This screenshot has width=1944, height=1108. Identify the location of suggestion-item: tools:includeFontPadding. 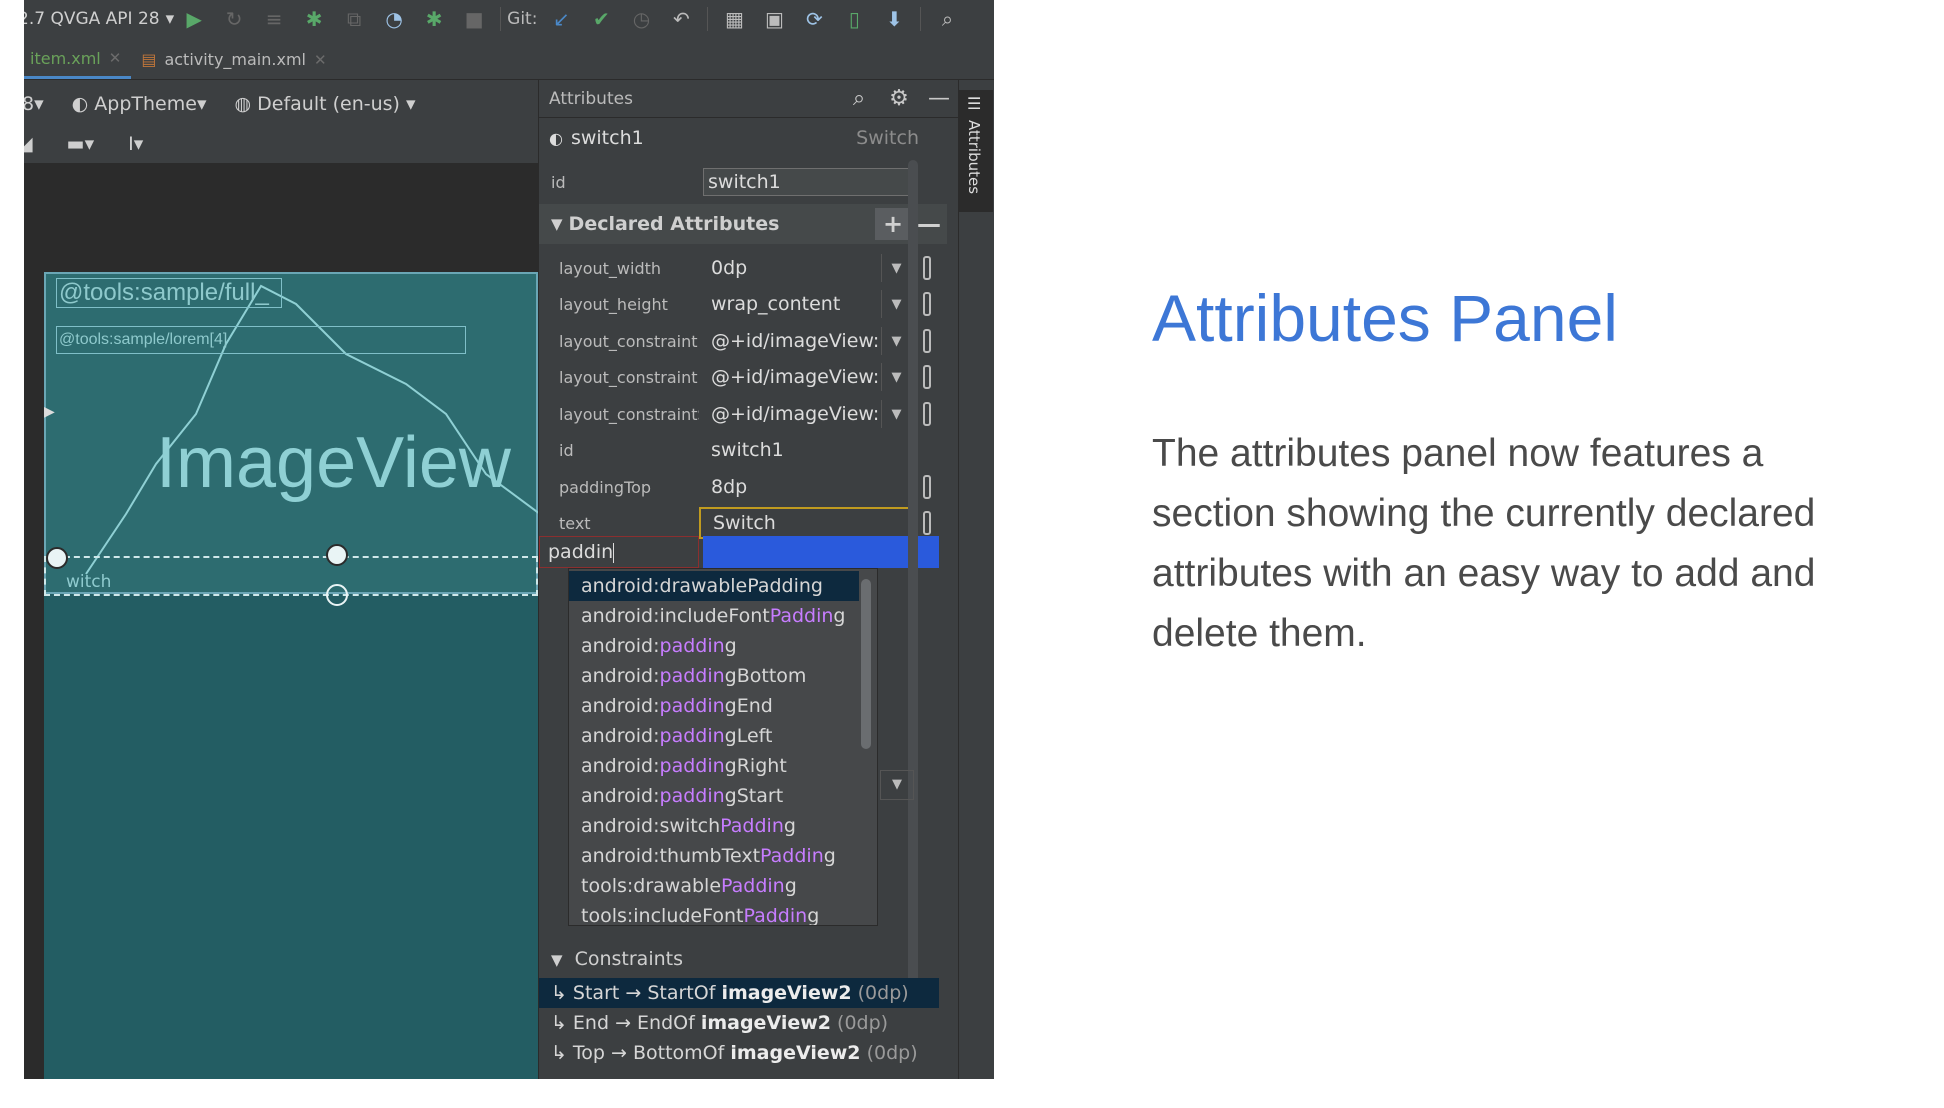
(714, 913).